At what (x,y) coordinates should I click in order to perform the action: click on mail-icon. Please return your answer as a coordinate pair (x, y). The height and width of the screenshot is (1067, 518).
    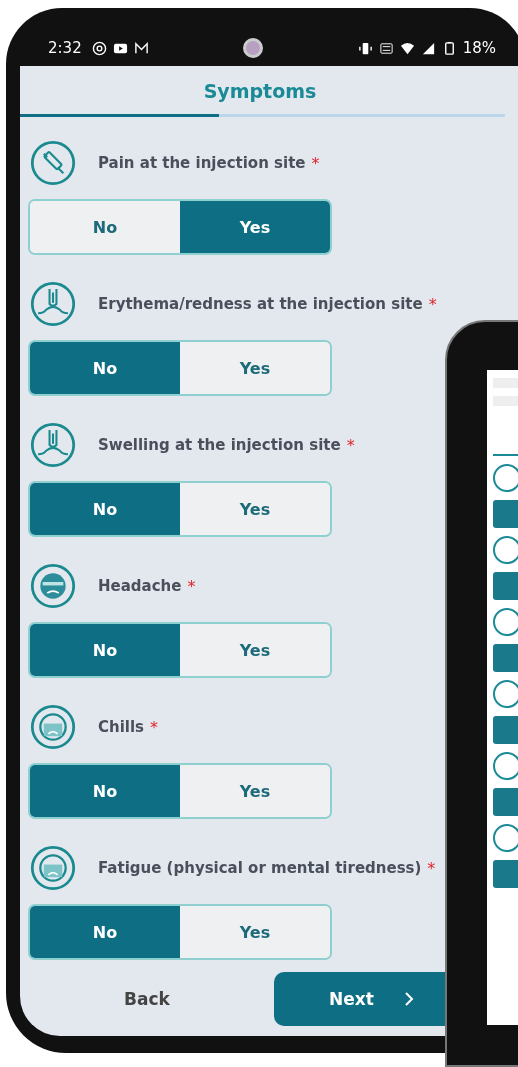
    Looking at the image, I should click on (141, 48).